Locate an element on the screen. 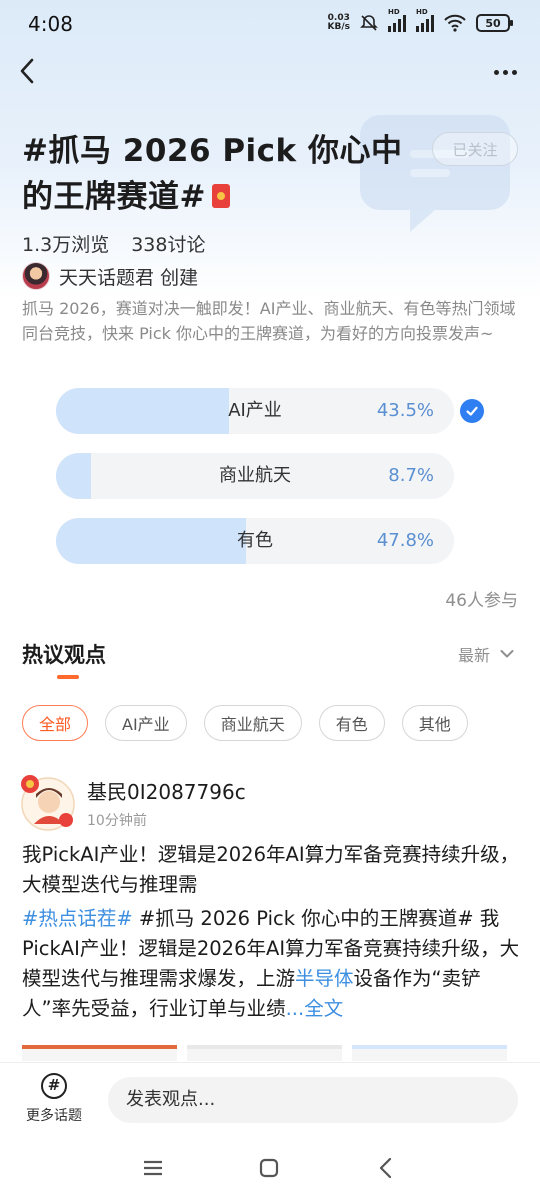  menu-icon is located at coordinates (153, 1168).